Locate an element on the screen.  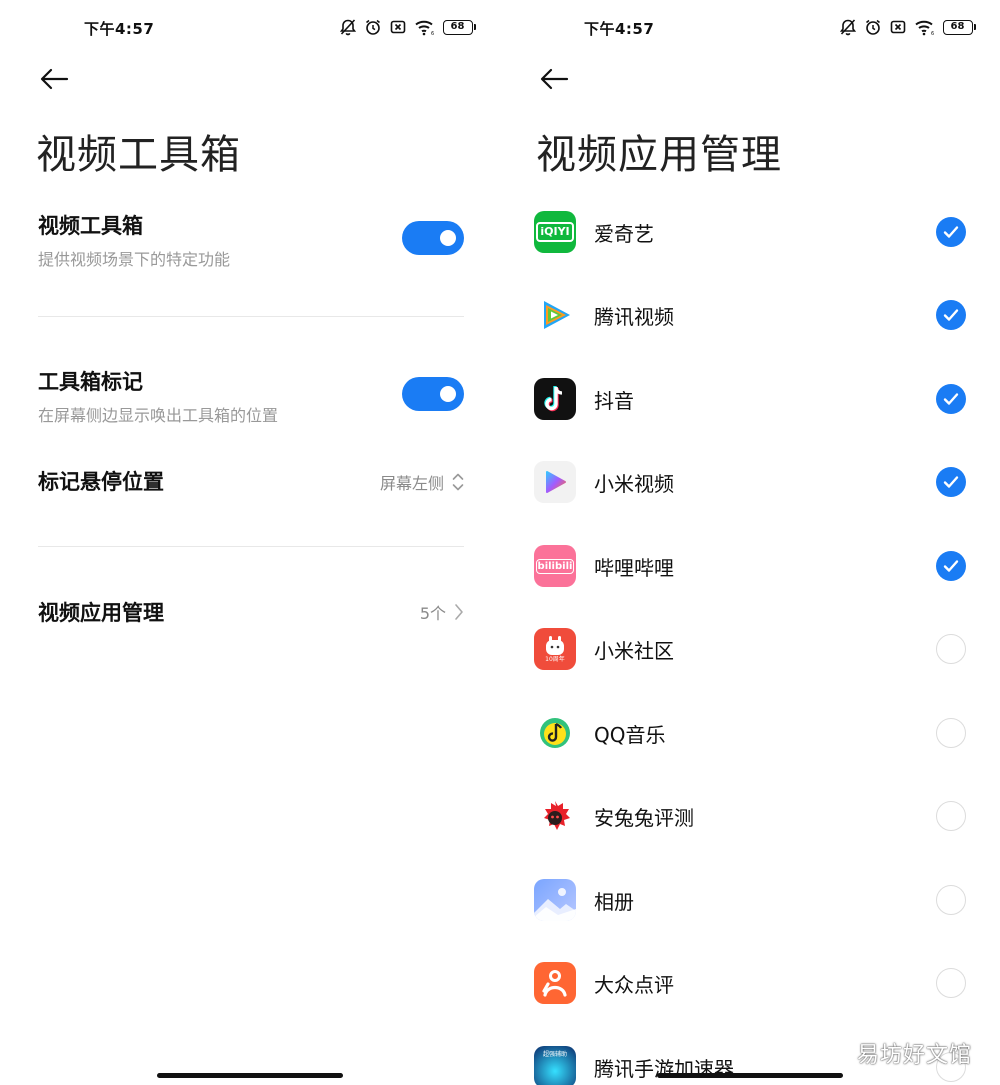
app-row-tencent-video: 腾讯视频 is located at coordinates (750, 315).